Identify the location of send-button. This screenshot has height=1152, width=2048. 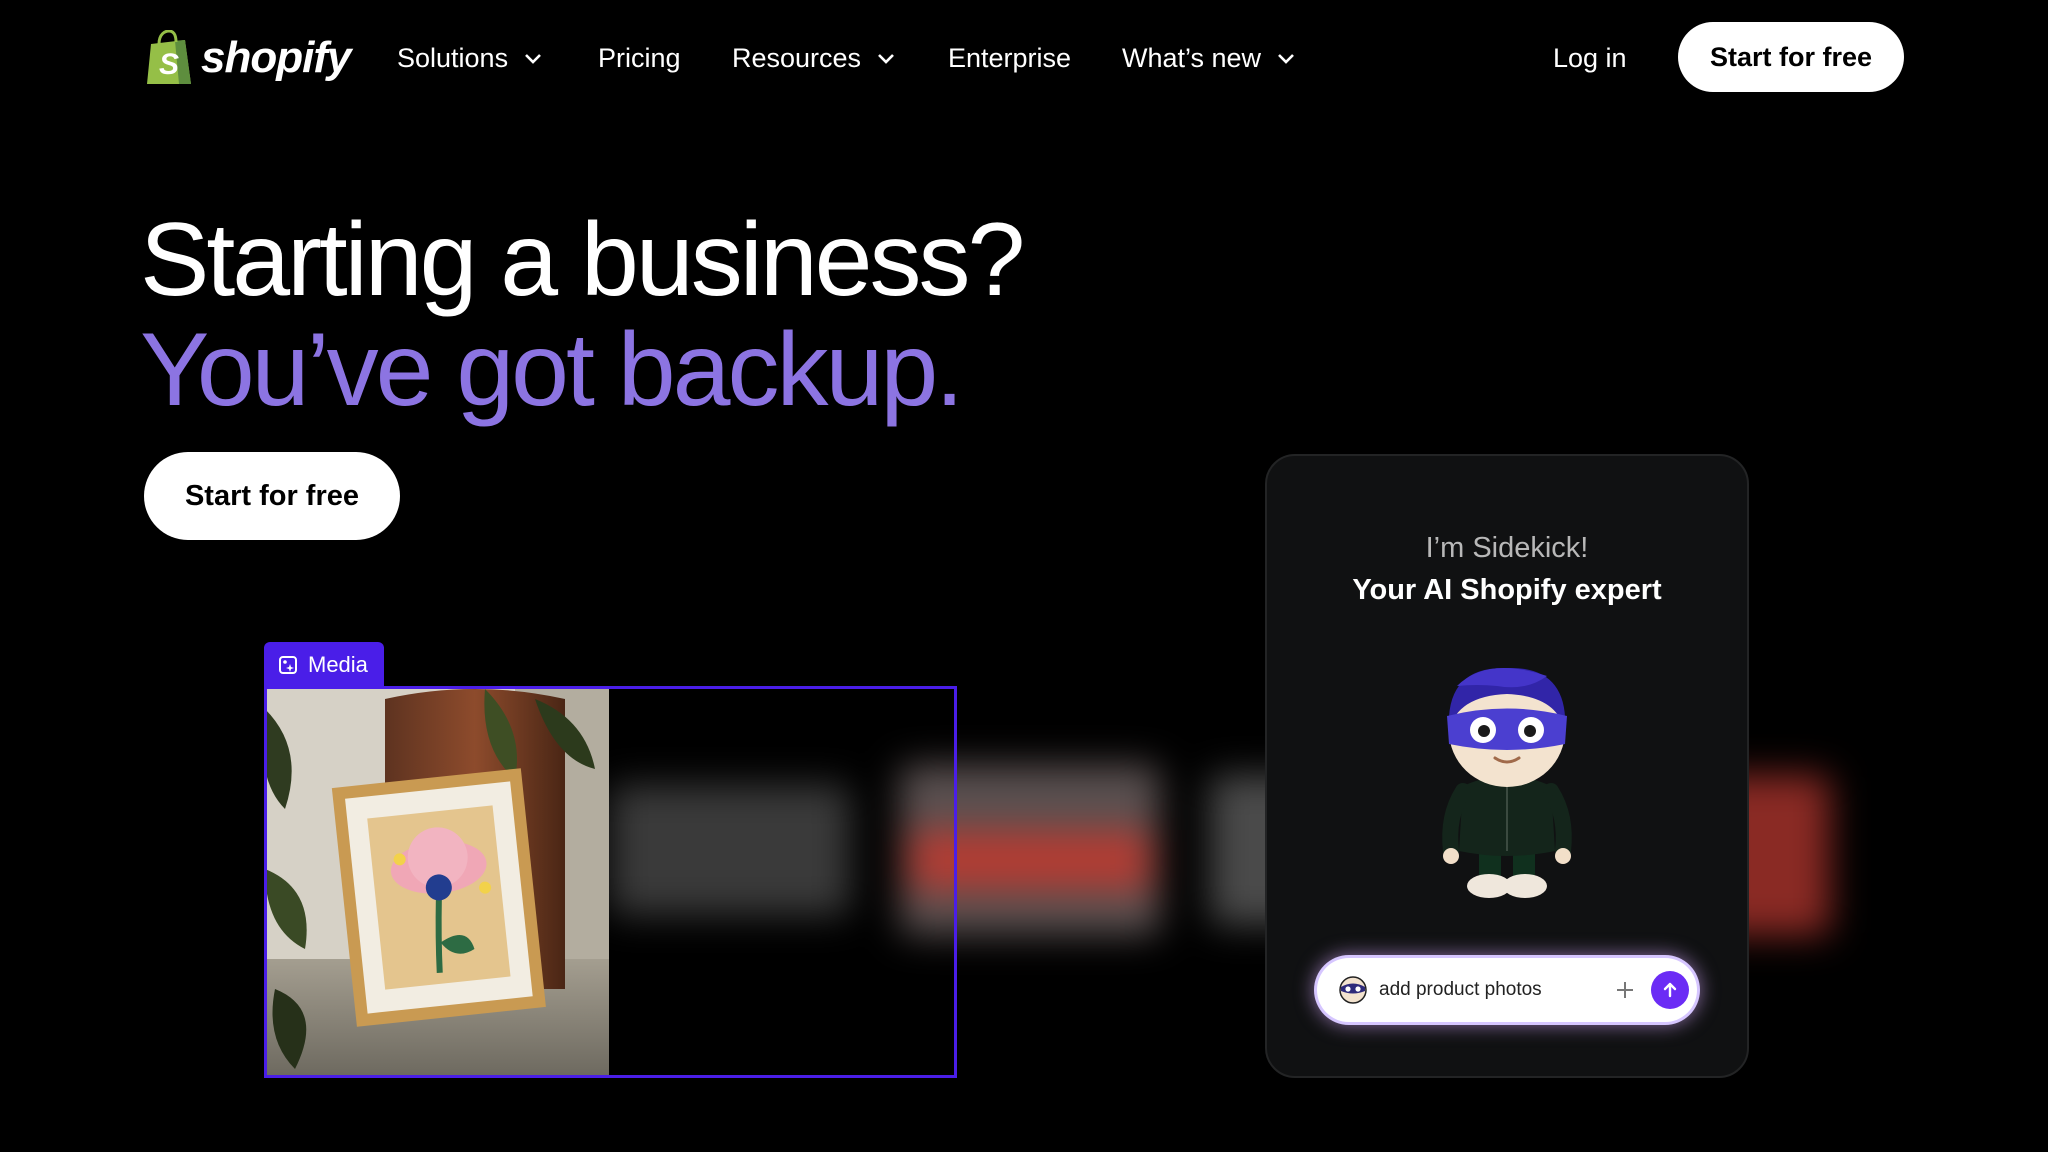
(1670, 990).